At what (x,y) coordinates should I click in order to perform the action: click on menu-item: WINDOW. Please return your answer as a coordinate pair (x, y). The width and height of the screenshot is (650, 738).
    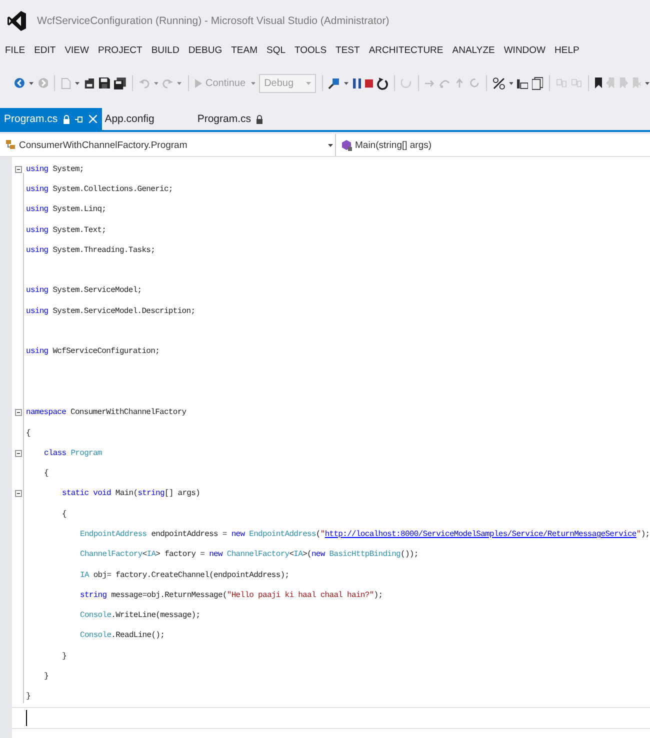
    Looking at the image, I should click on (525, 50).